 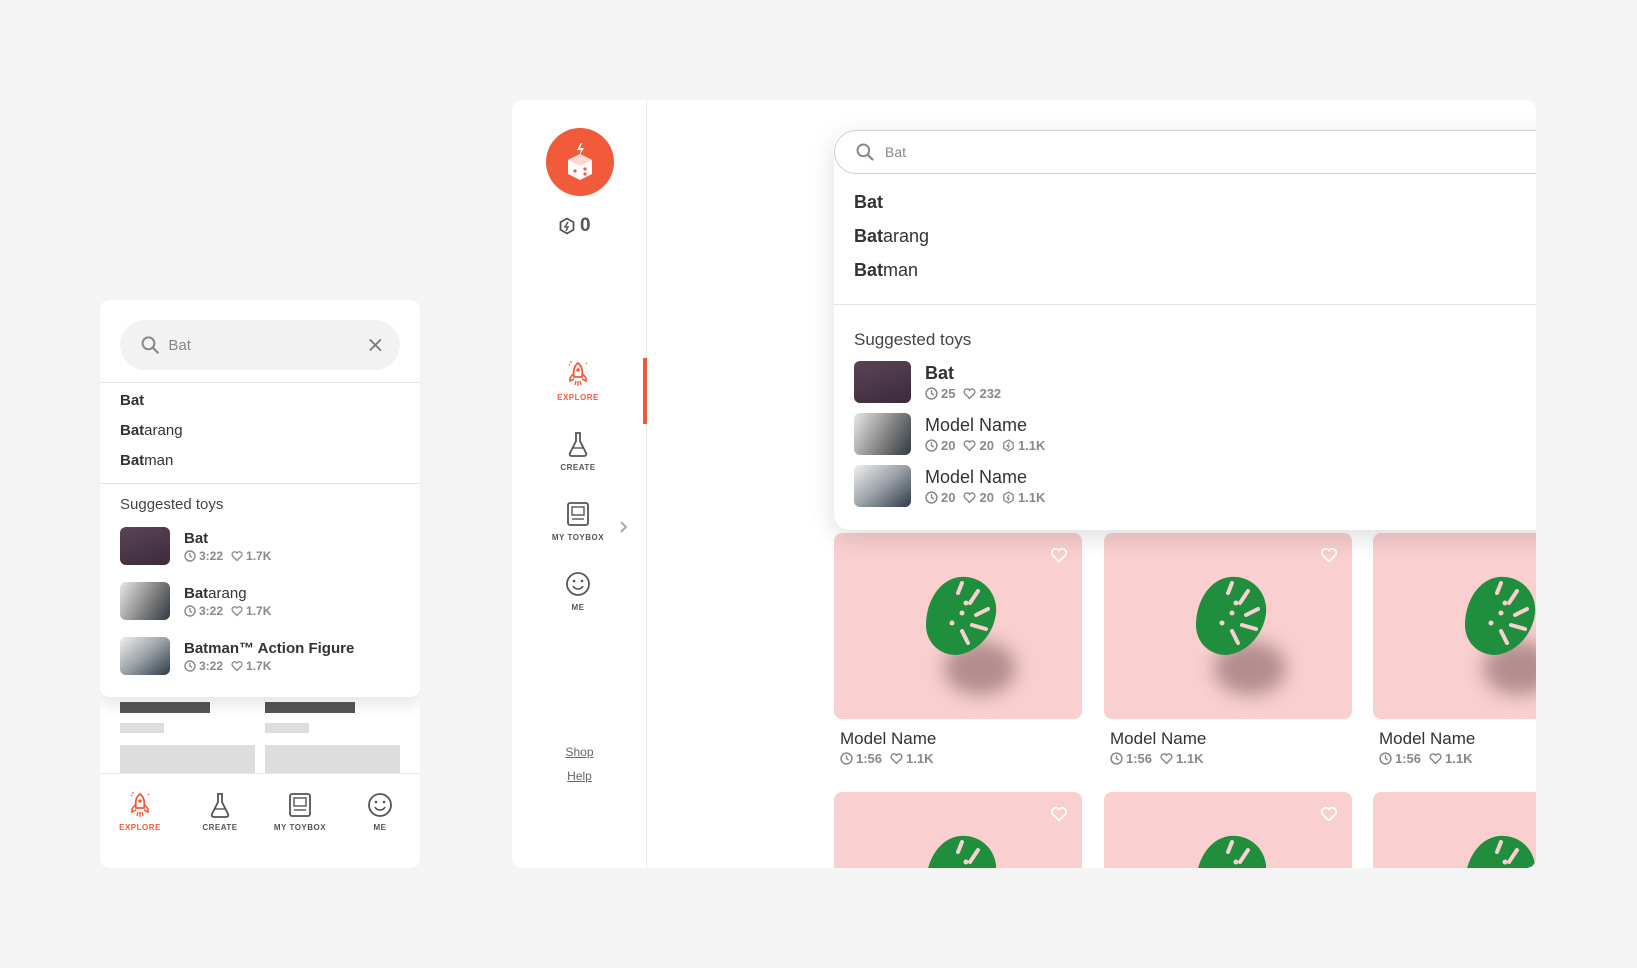 What do you see at coordinates (578, 451) in the screenshot?
I see `nav-create: CREATE` at bounding box center [578, 451].